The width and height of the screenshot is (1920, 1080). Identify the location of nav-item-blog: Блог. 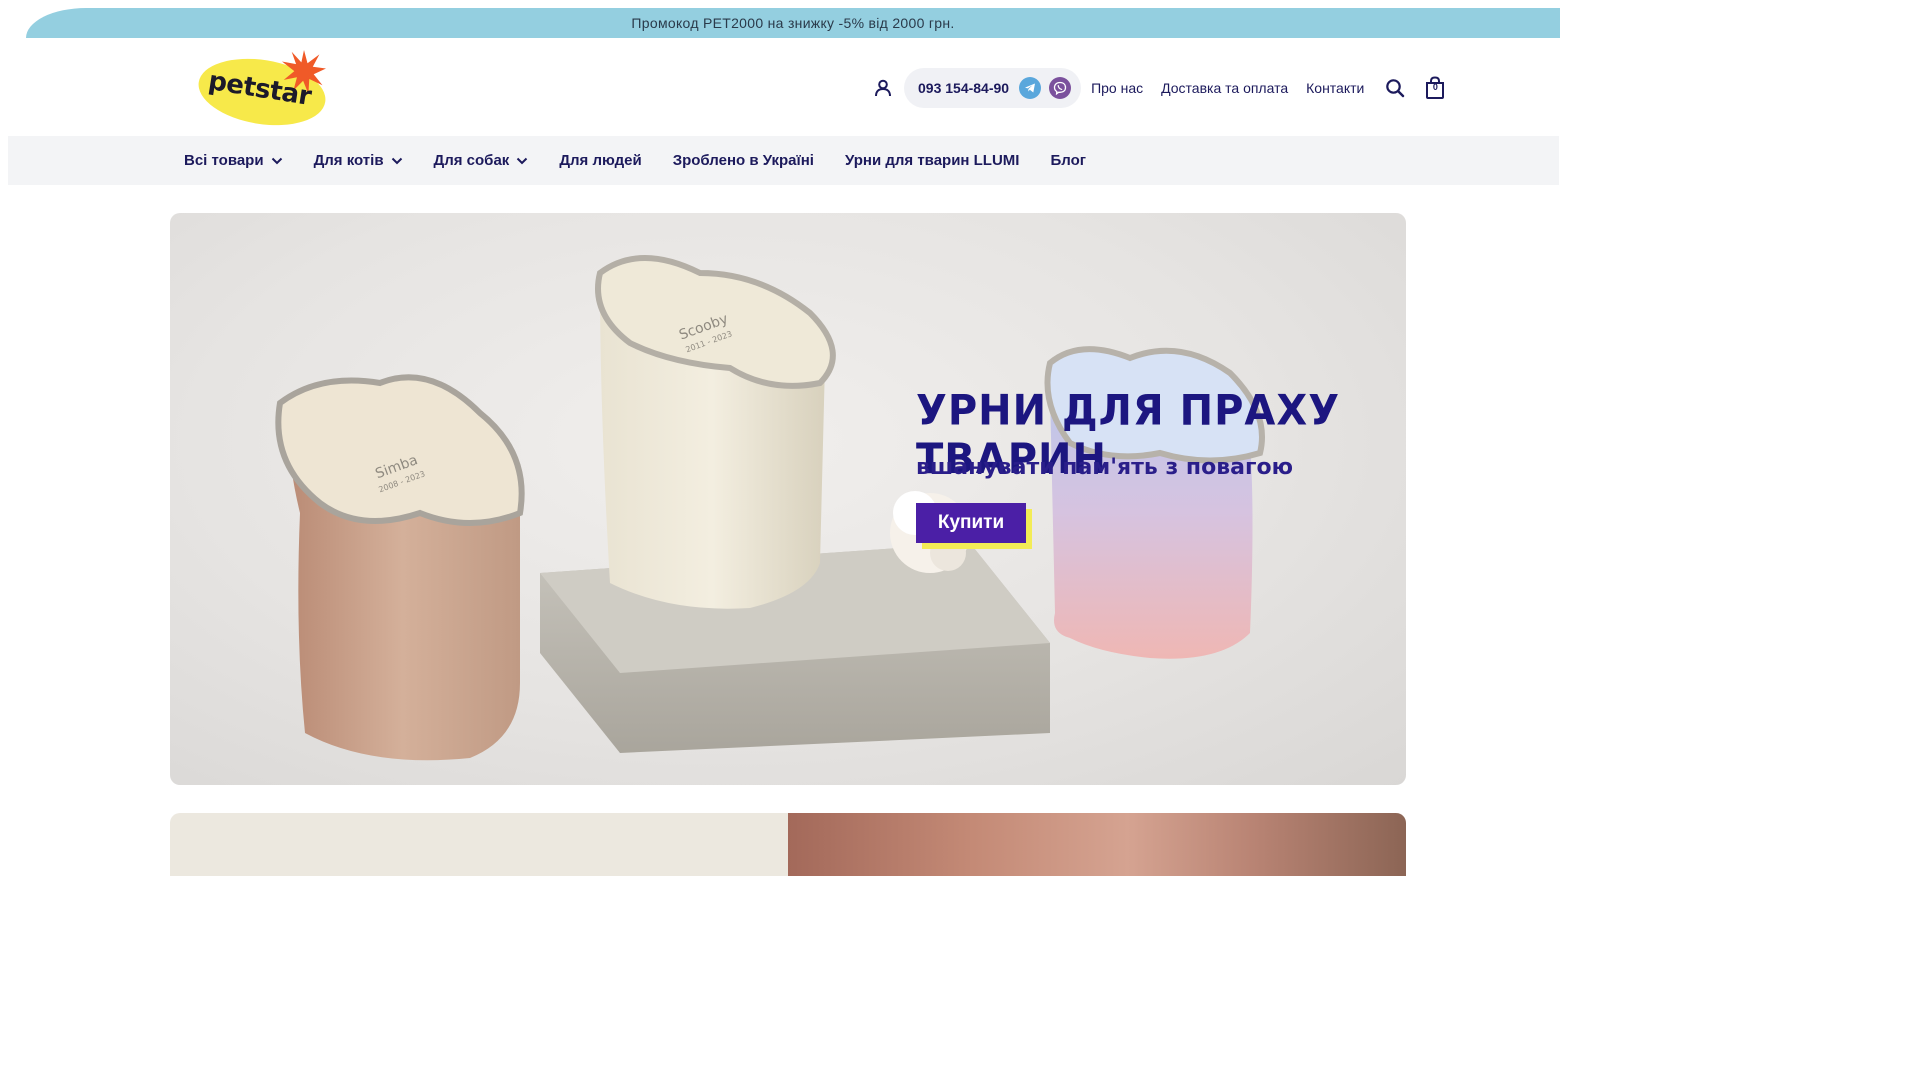
(1068, 160).